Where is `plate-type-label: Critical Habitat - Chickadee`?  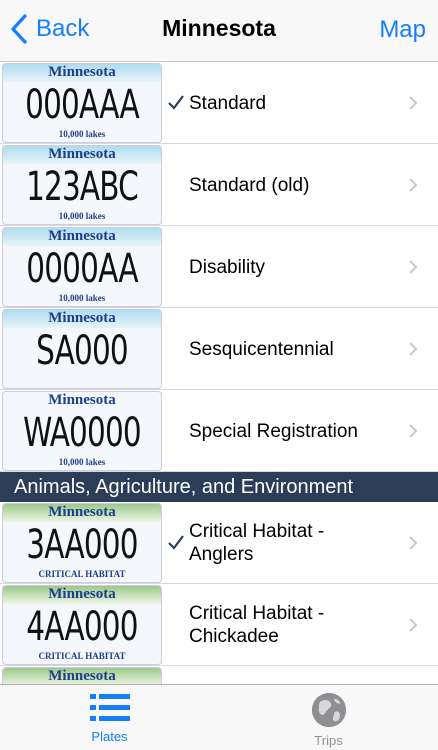
plate-type-label: Critical Habitat - Chickadee is located at coordinates (257, 625).